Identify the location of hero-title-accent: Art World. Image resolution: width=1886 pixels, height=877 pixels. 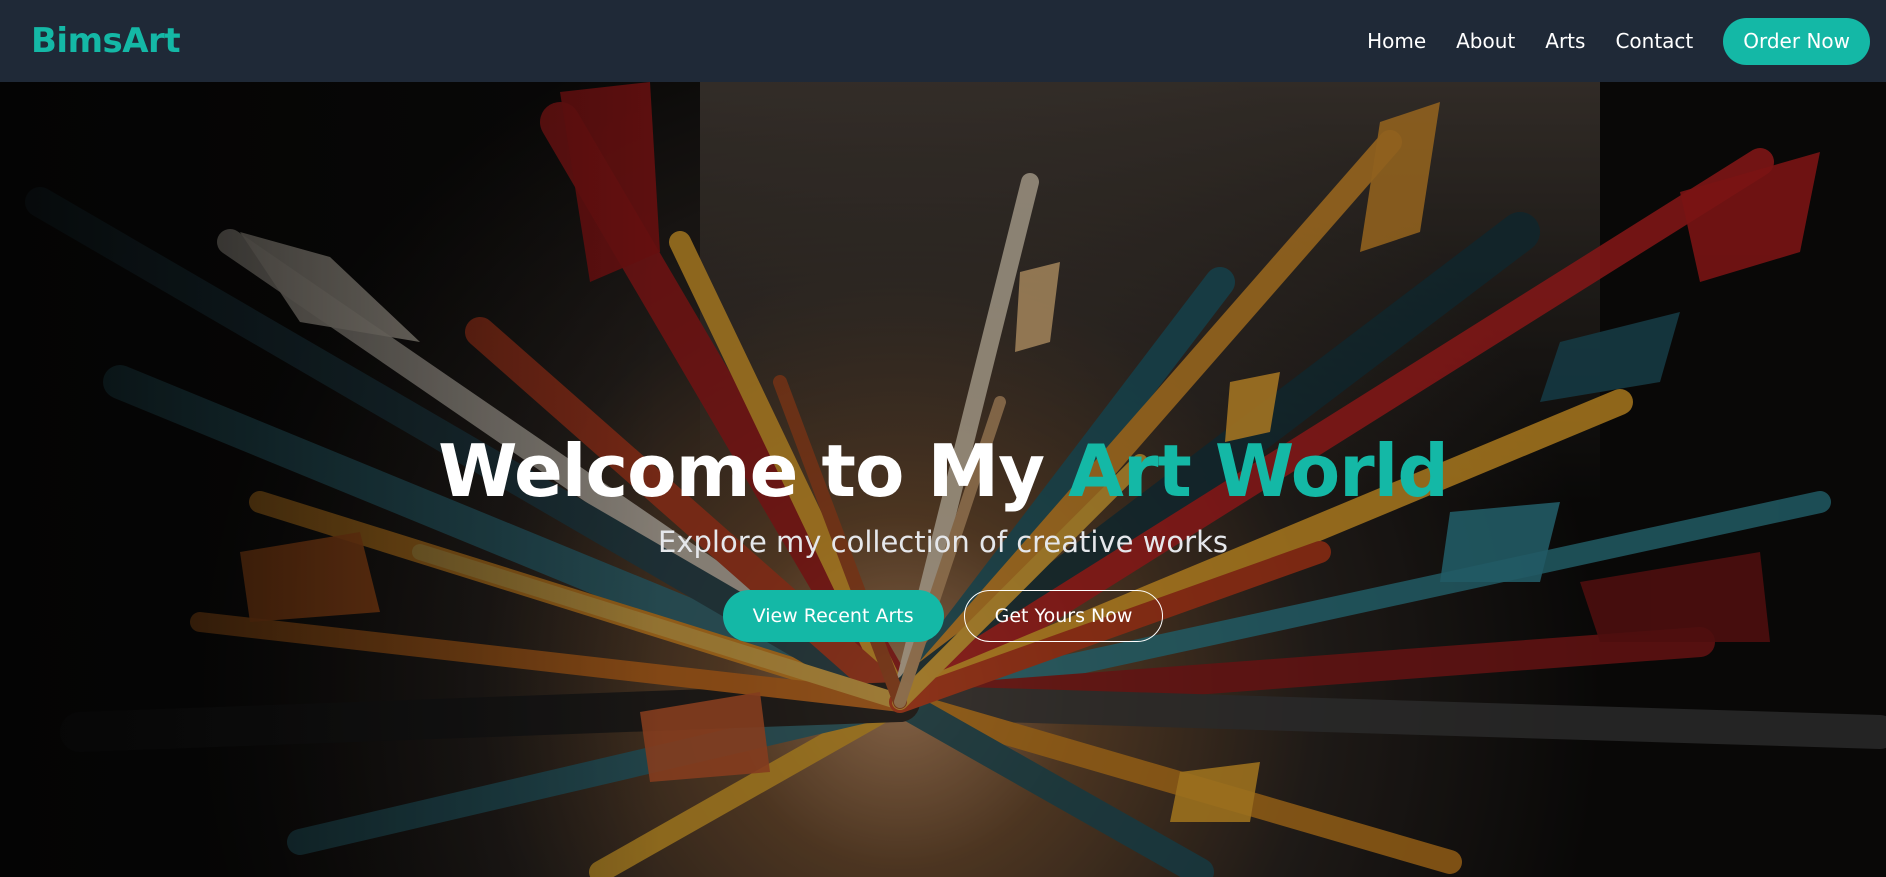
(1258, 471).